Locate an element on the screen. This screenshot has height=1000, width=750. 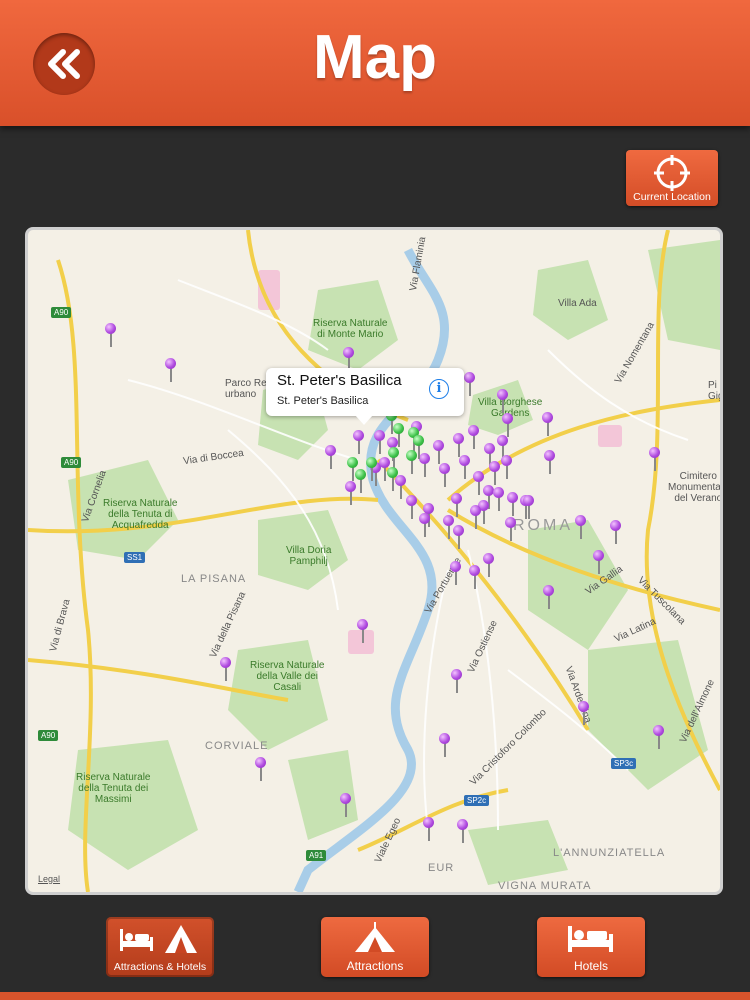
map-label: Villa Doria Pamphilj is located at coordinates (309, 556).